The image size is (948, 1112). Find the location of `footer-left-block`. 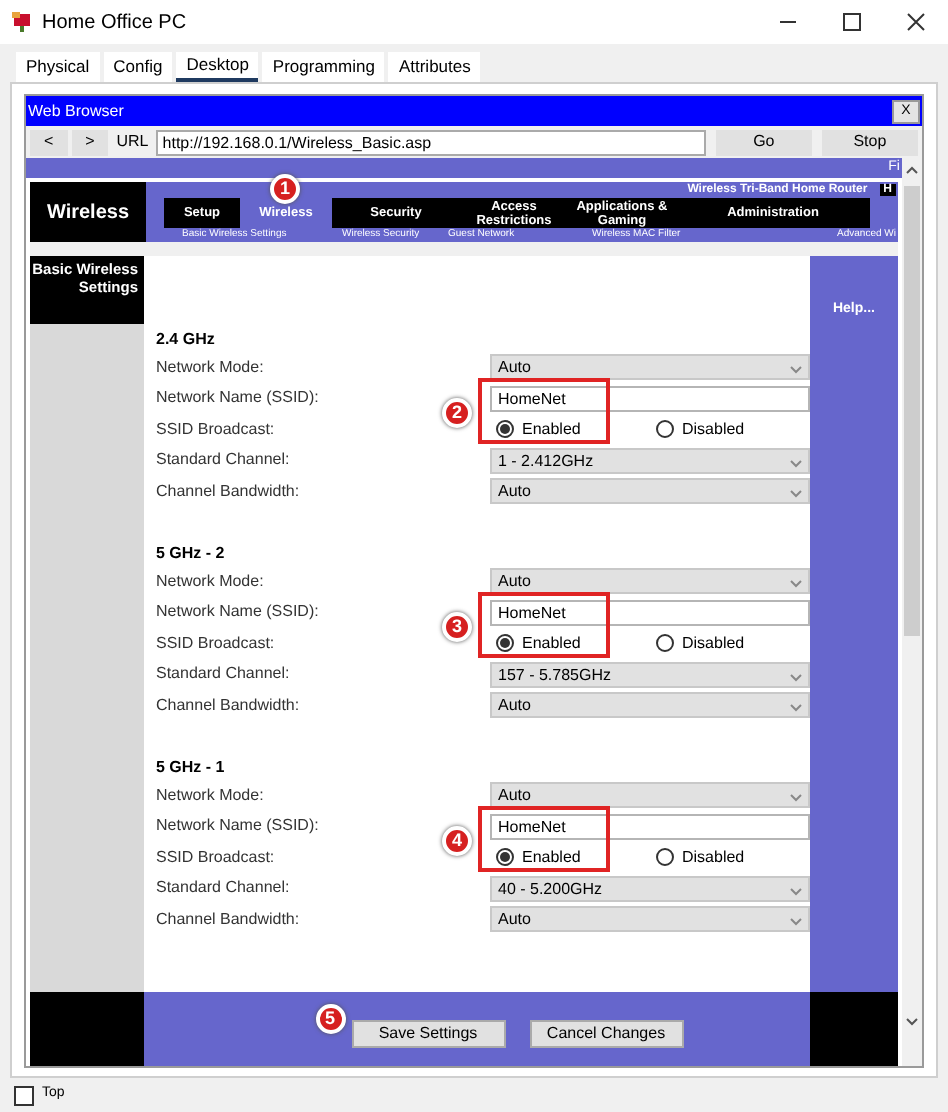

footer-left-block is located at coordinates (87, 1029).